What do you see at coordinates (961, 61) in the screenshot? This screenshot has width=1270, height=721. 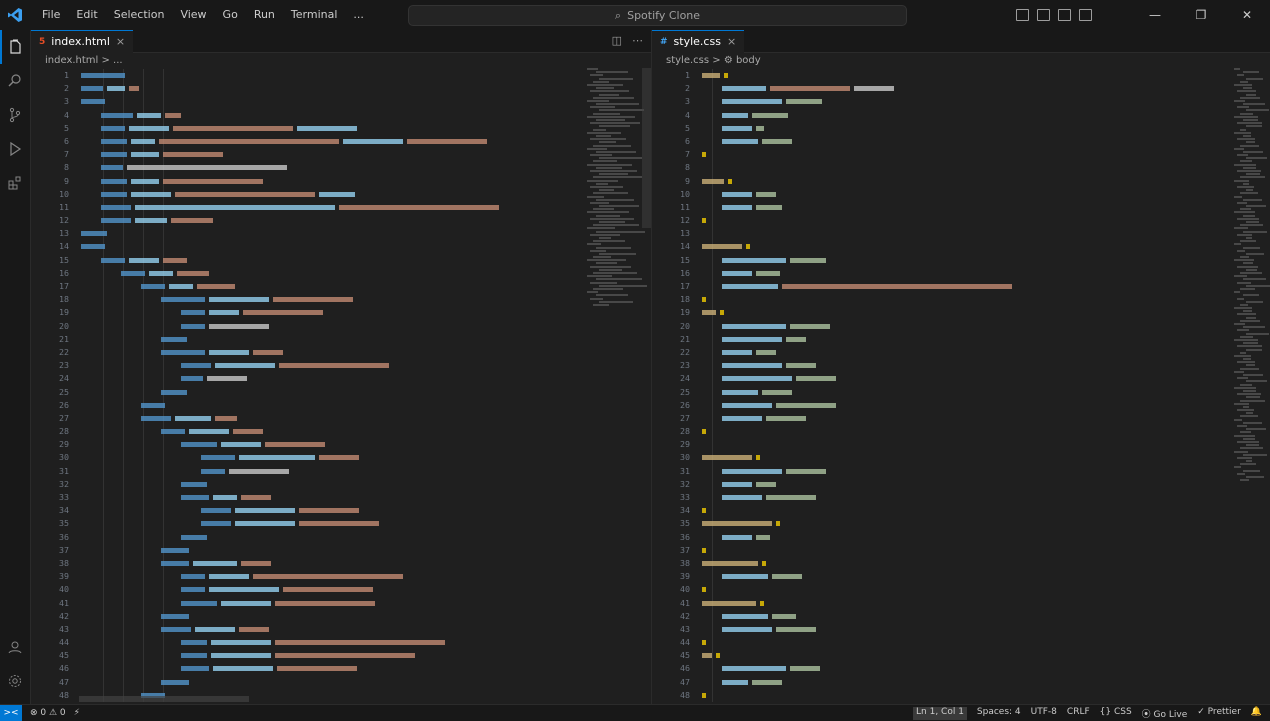 I see `breadcrumb: style.css > ⚙ body` at bounding box center [961, 61].